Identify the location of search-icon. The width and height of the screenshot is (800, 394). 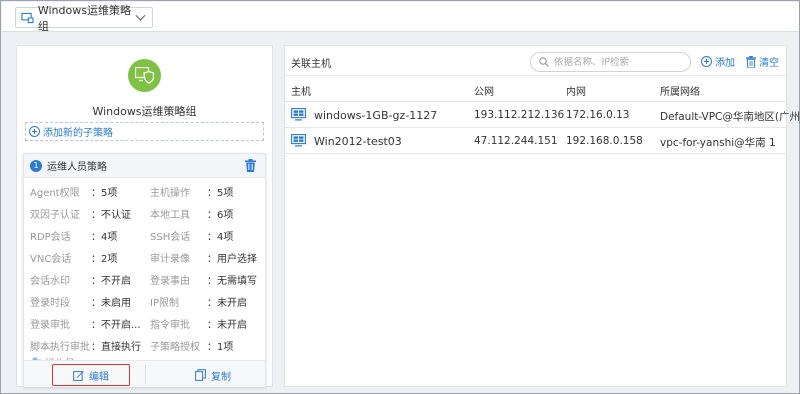
(544, 62).